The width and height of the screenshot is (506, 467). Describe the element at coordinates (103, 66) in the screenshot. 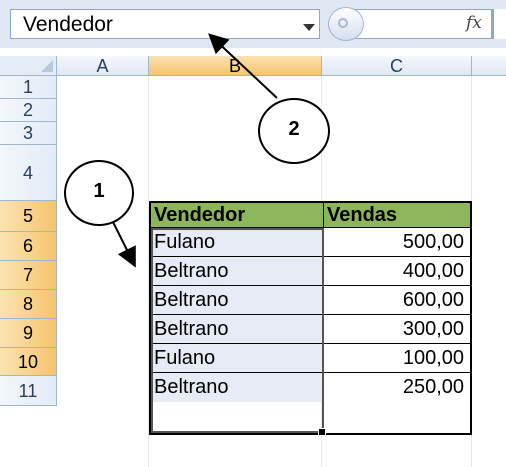

I see `column-header-a: A` at that location.